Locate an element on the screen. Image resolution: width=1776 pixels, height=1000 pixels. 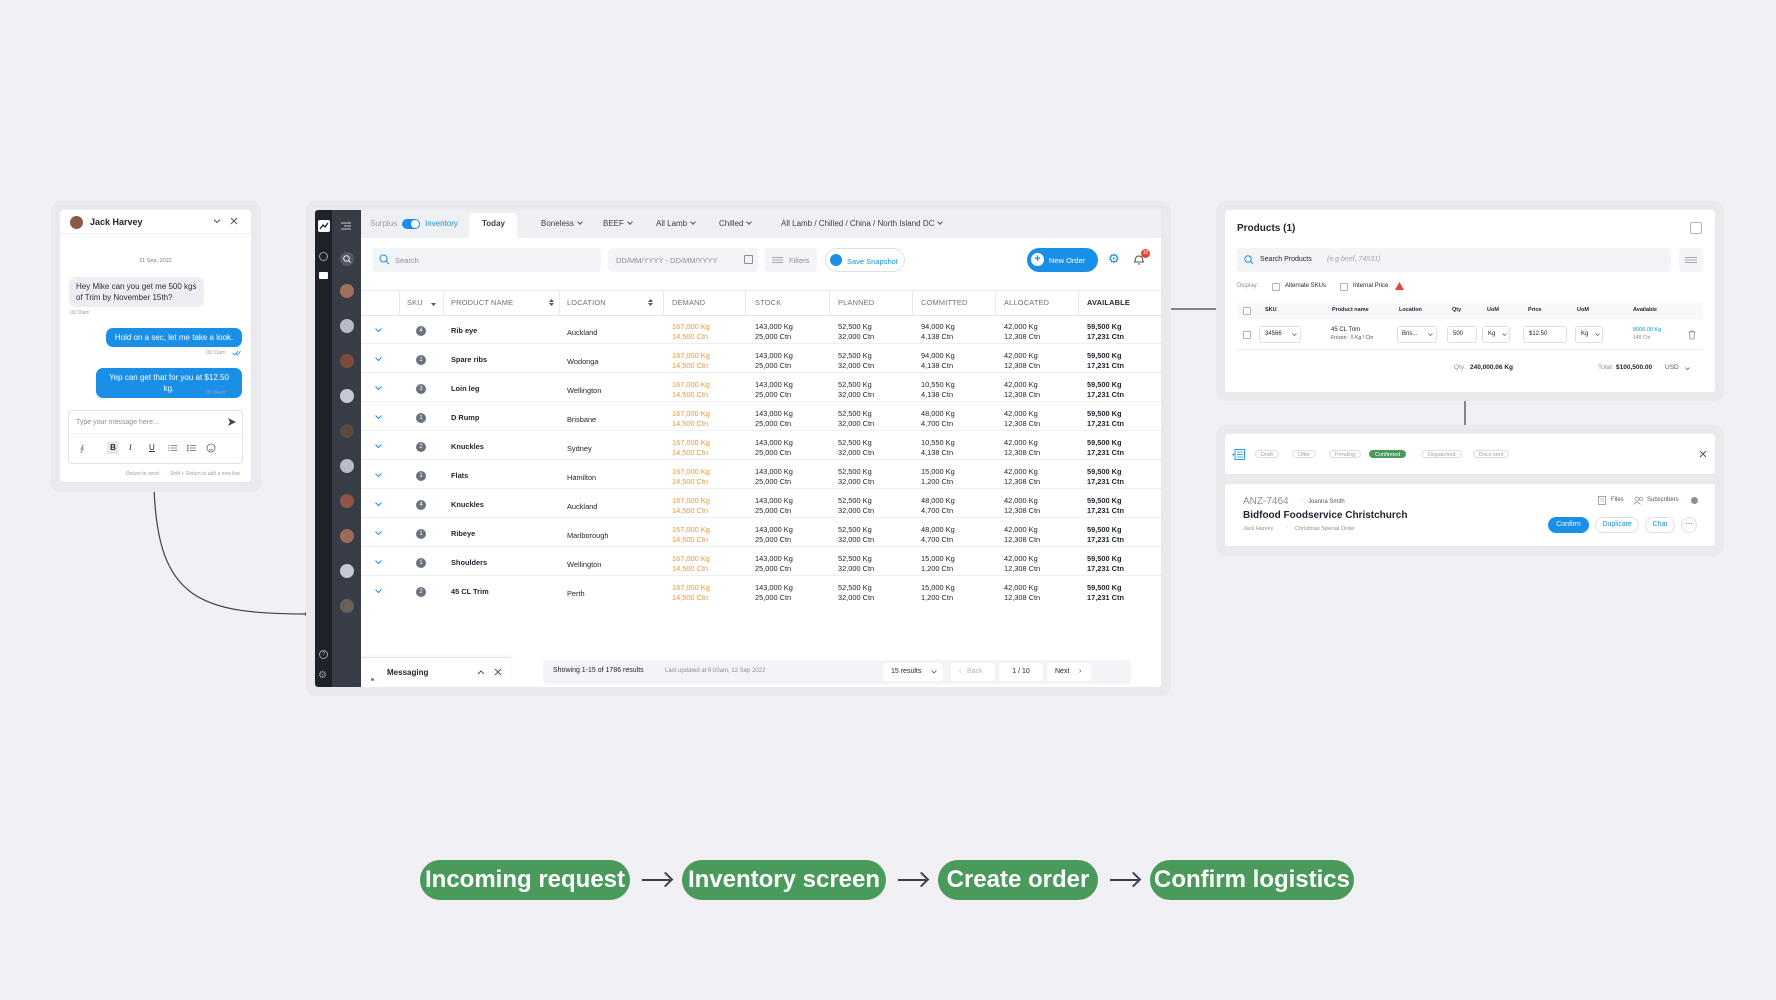
column-header-allocated: ALLOCATED is located at coordinates (1026, 303).